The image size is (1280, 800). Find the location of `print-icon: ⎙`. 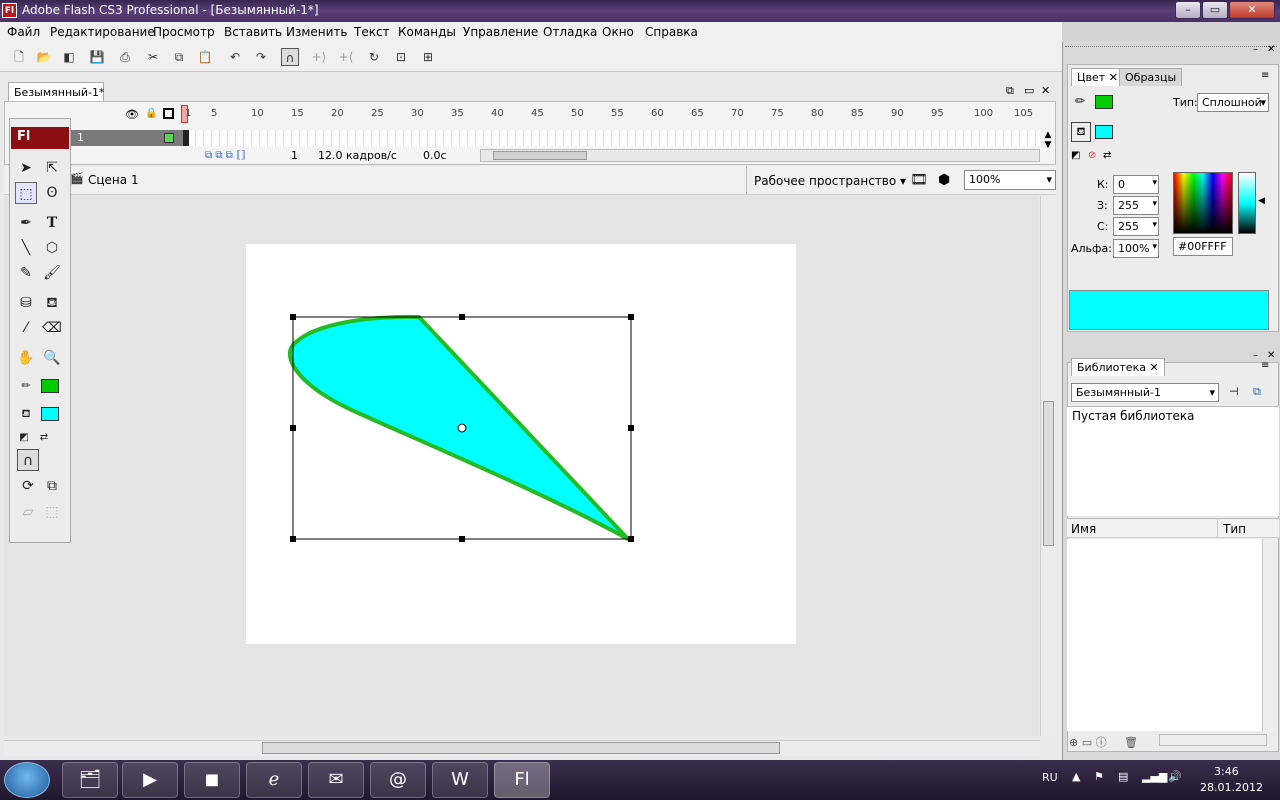

print-icon: ⎙ is located at coordinates (125, 57).